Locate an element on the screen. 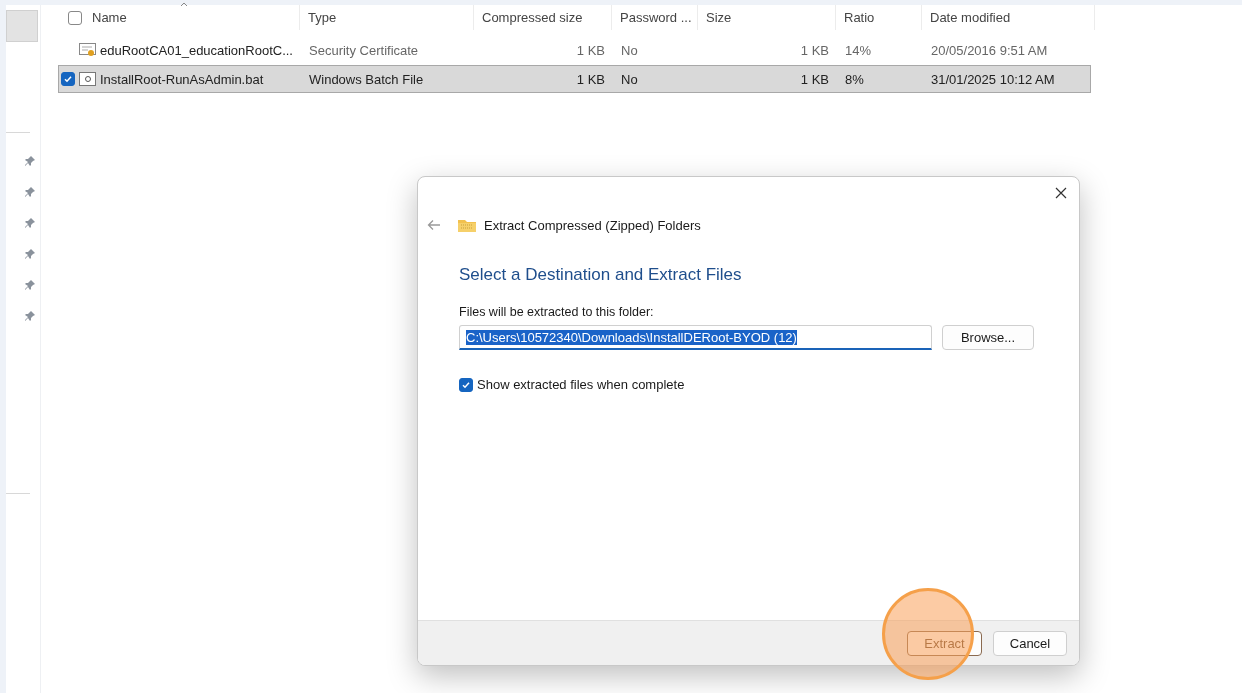 This screenshot has width=1242, height=693. checkbox-label: Show extracted files when complete is located at coordinates (581, 384).